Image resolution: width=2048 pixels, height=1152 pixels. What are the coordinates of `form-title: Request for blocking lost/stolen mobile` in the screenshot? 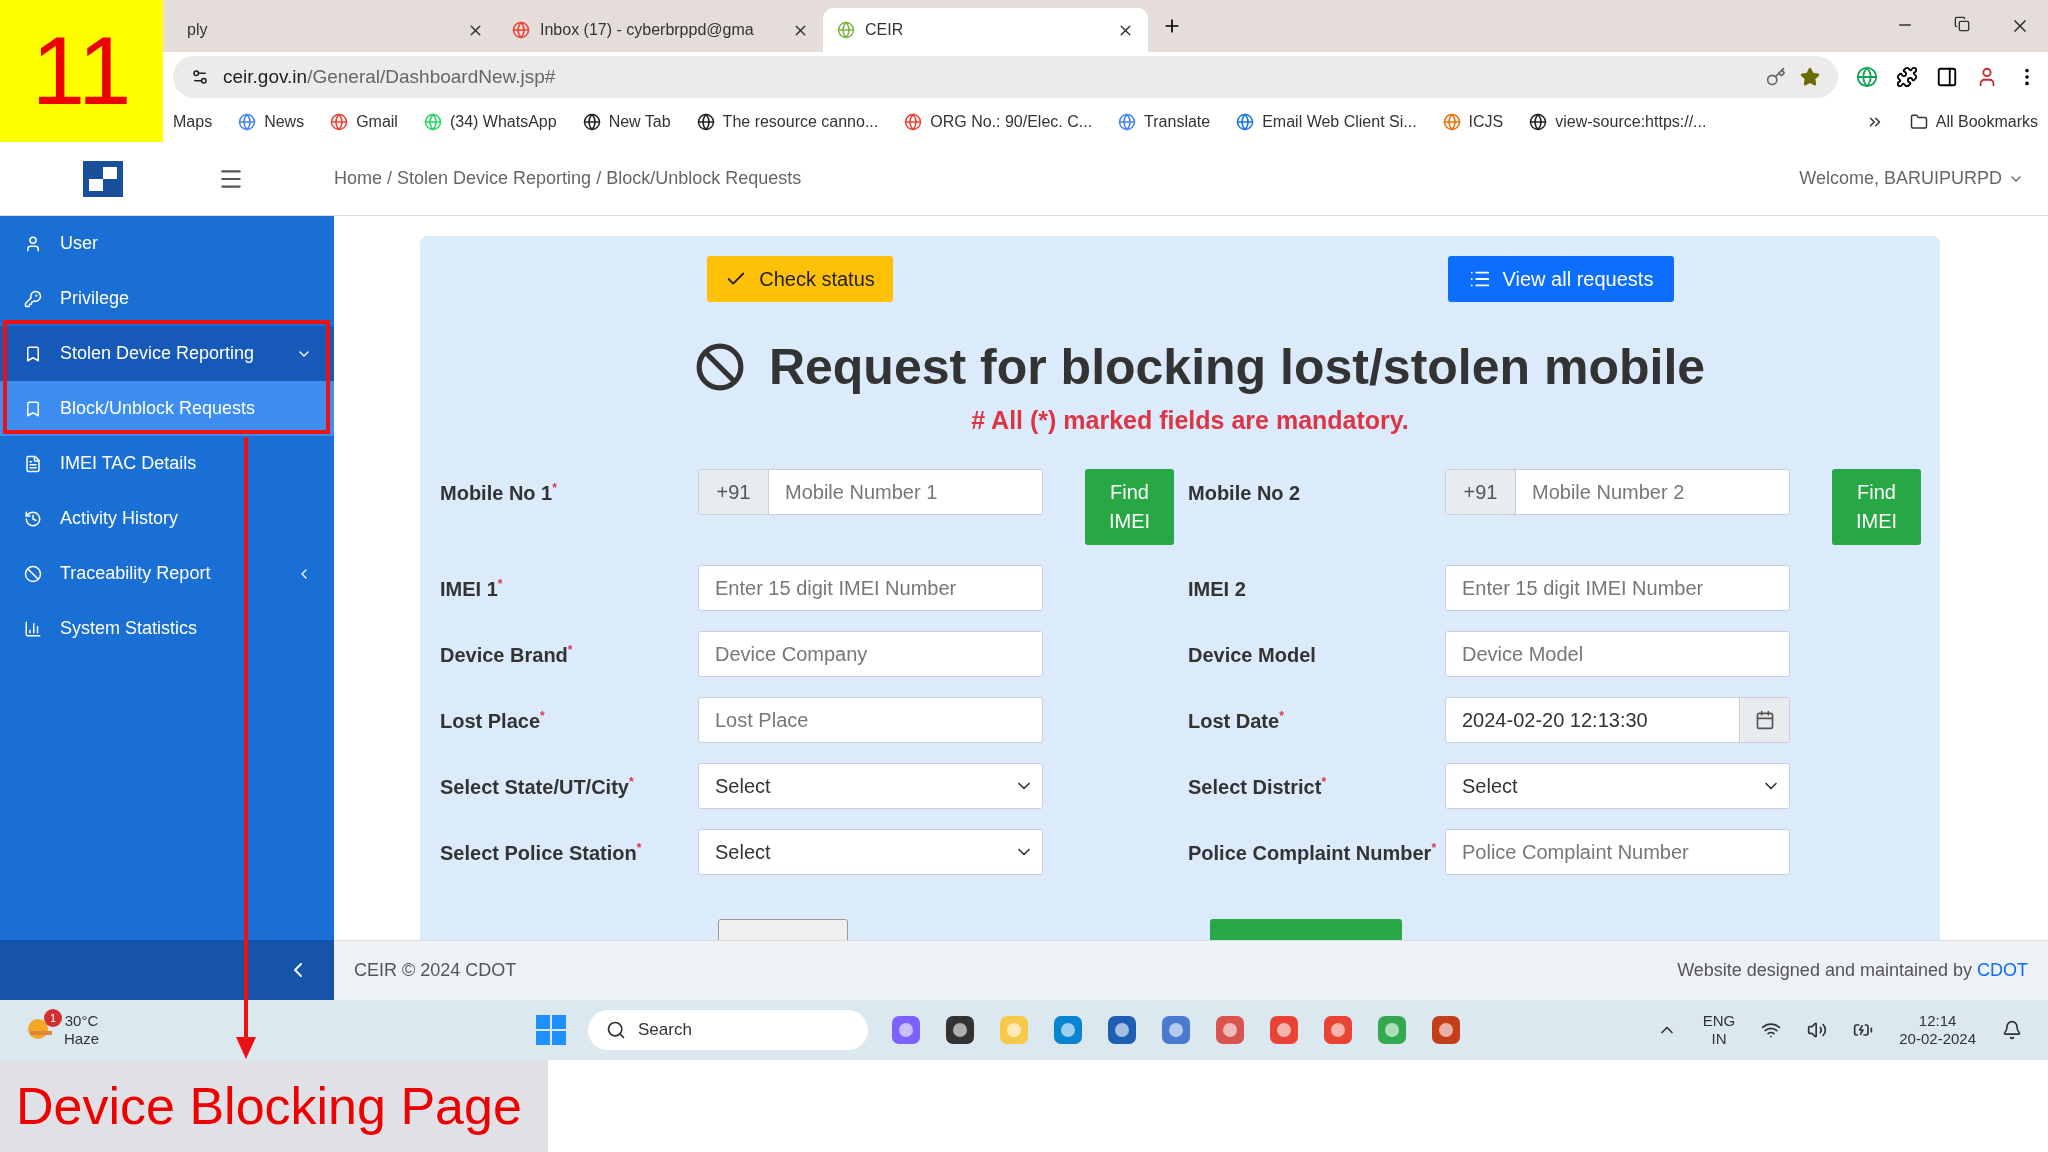 It's located at (1237, 367).